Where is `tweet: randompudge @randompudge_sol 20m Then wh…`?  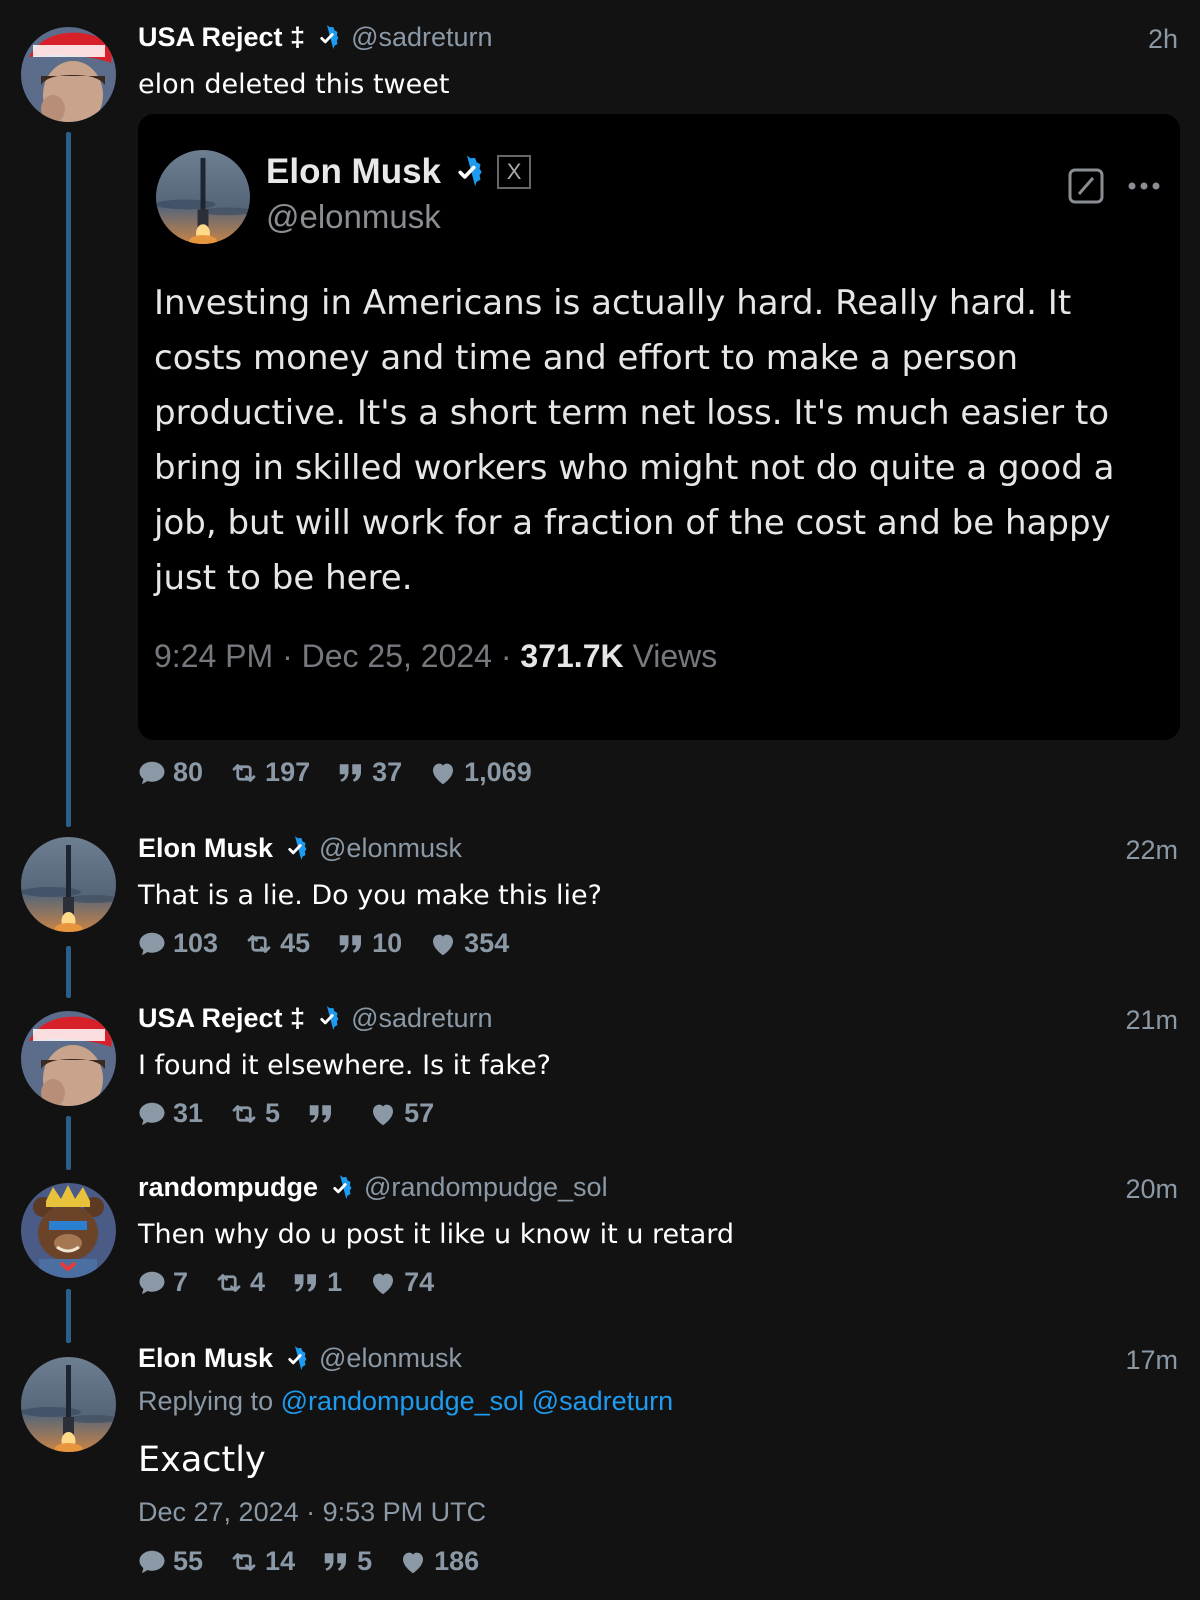
tweet: randompudge @randompudge_sol 20m Then wh… is located at coordinates (600, 1245).